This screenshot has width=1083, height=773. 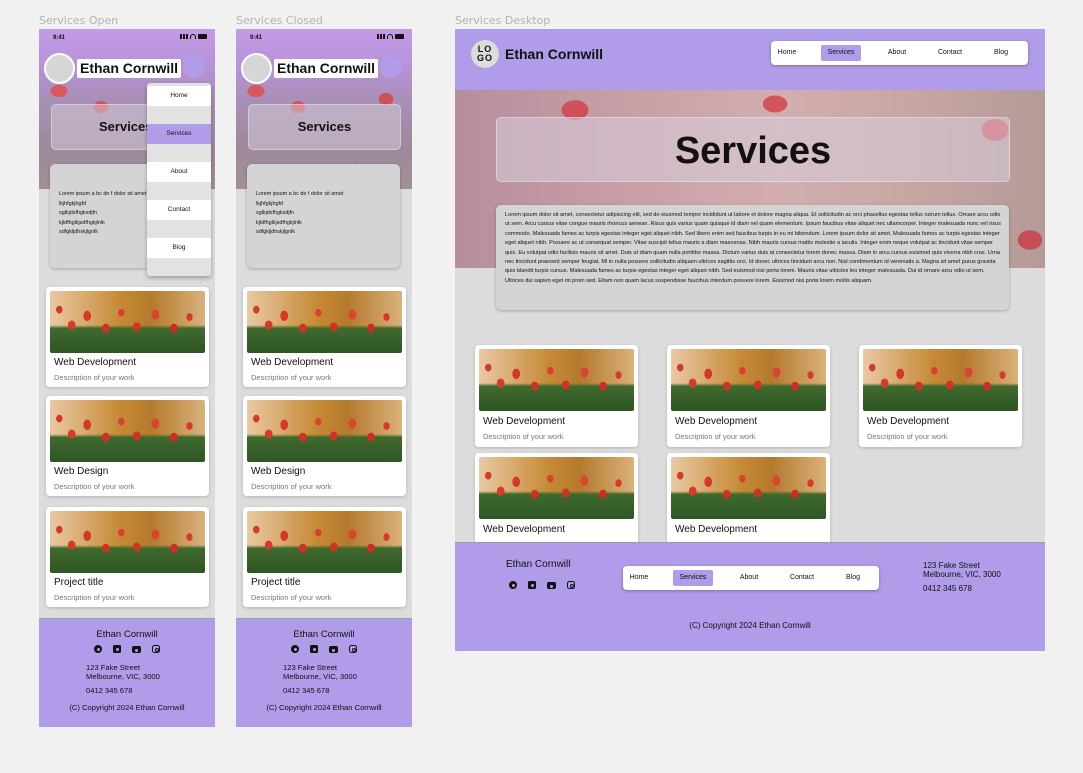 I want to click on wifi-icon, so click(x=390, y=36).